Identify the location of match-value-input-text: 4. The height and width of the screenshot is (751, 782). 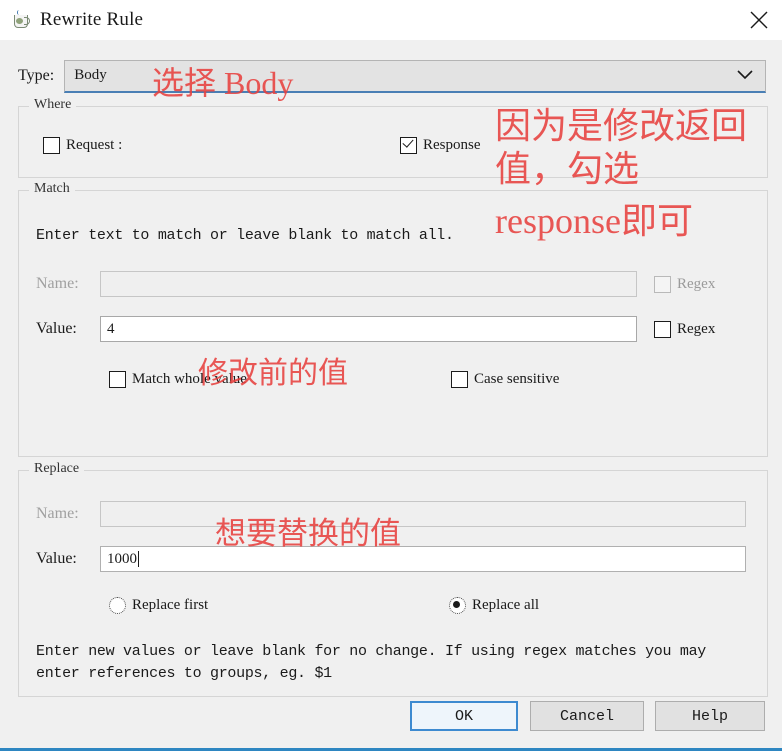
(111, 328).